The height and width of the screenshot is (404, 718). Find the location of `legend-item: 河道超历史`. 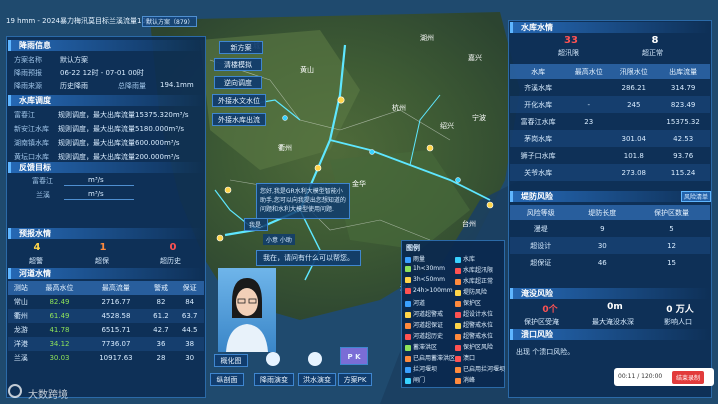

legend-item: 河道超历史 is located at coordinates (424, 335).